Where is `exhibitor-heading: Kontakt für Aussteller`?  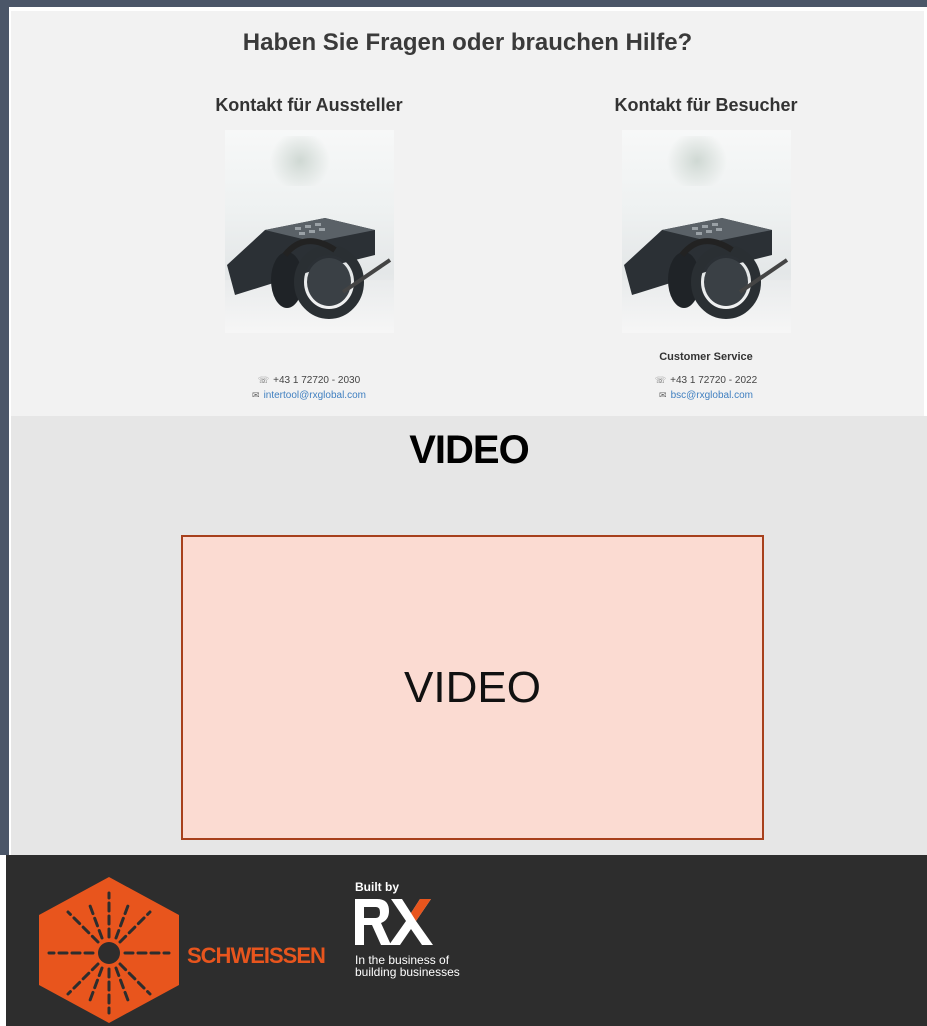 exhibitor-heading: Kontakt für Aussteller is located at coordinates (309, 105).